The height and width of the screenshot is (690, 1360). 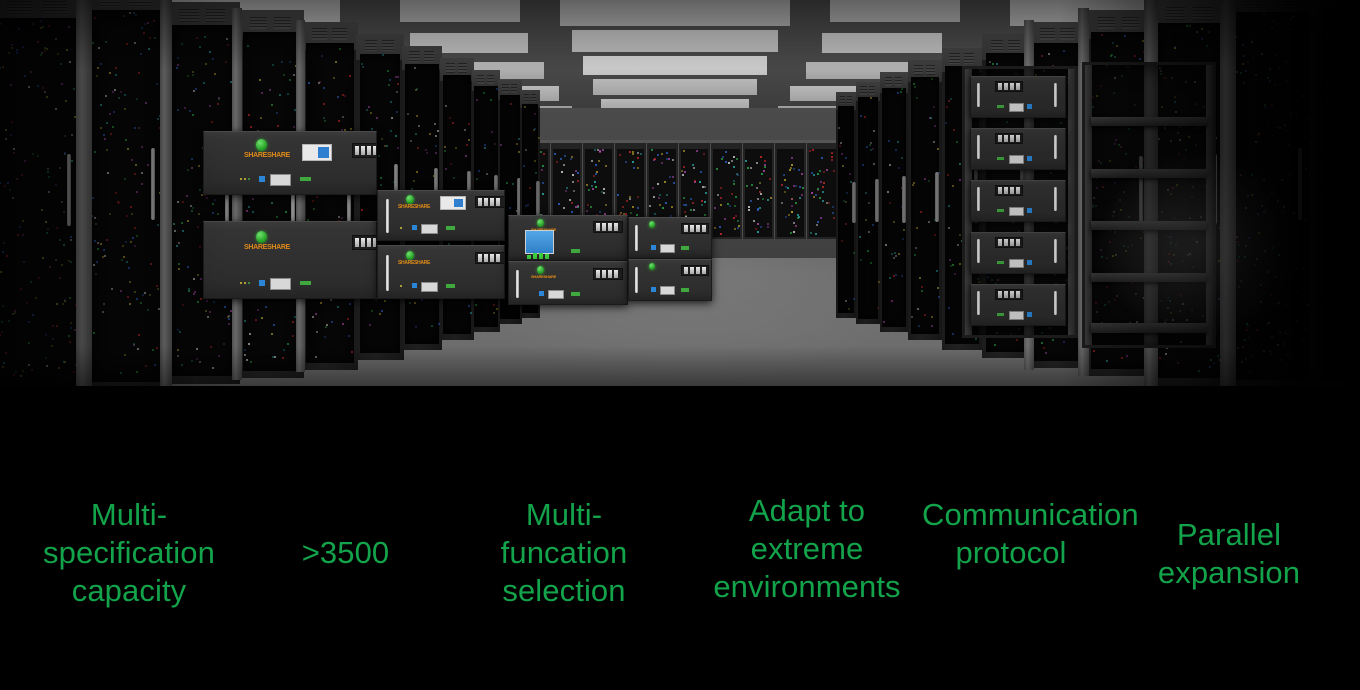 I want to click on level-indicator-bars, so click(x=538, y=256).